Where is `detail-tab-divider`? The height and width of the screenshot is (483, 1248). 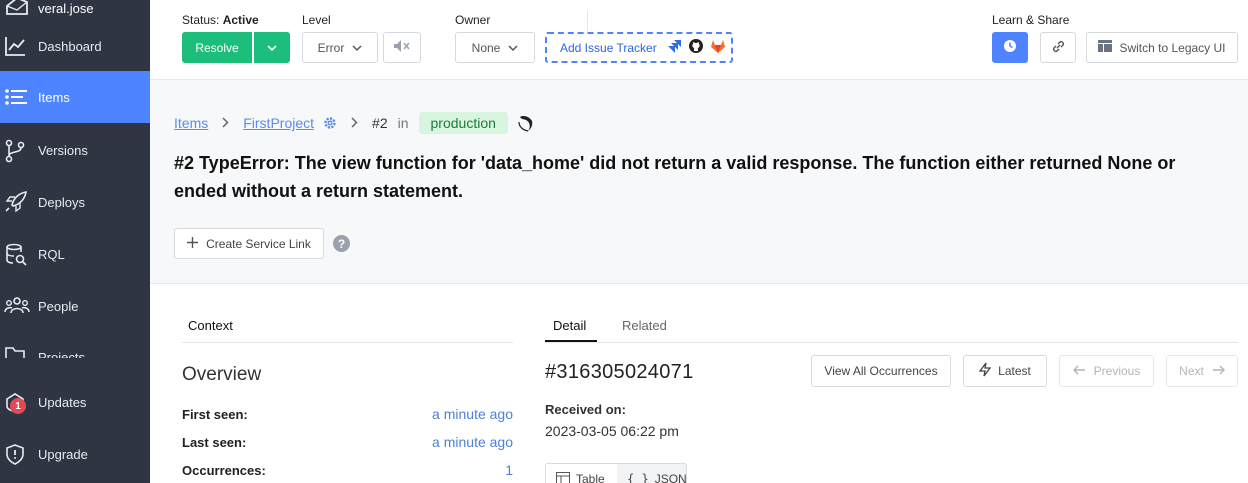 detail-tab-divider is located at coordinates (891, 342).